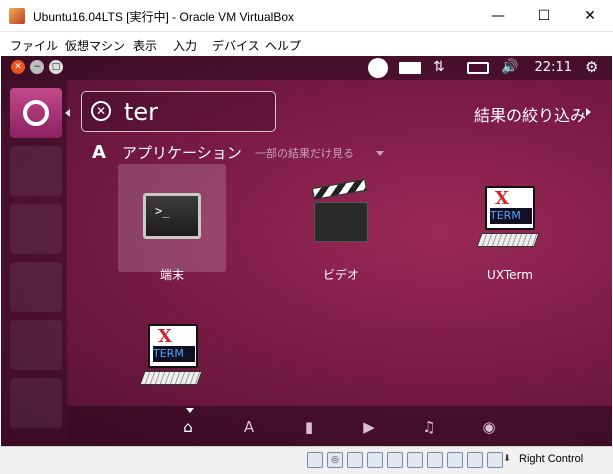 The image size is (613, 474). Describe the element at coordinates (145, 45) in the screenshot. I see `menu-view: 表示` at that location.